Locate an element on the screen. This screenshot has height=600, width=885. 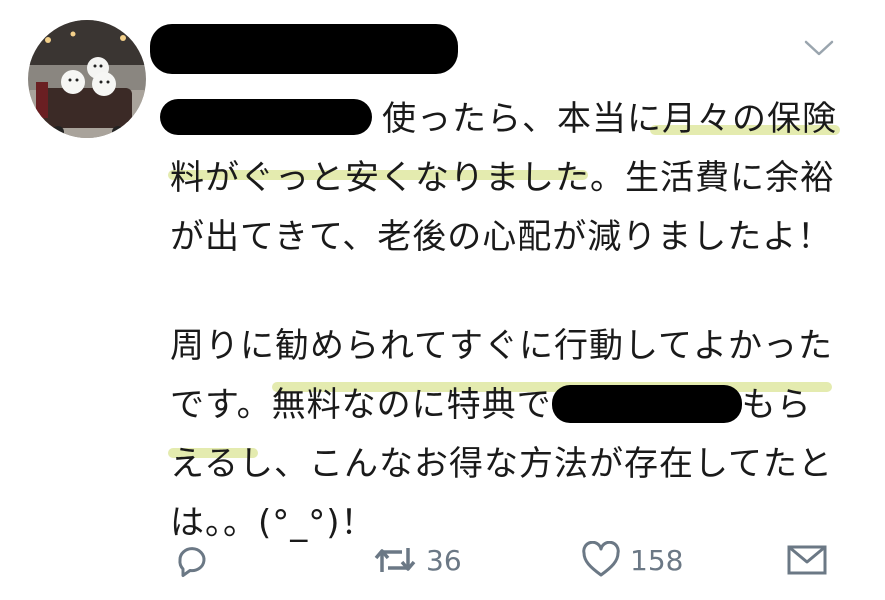
reply-button is located at coordinates (192, 560).